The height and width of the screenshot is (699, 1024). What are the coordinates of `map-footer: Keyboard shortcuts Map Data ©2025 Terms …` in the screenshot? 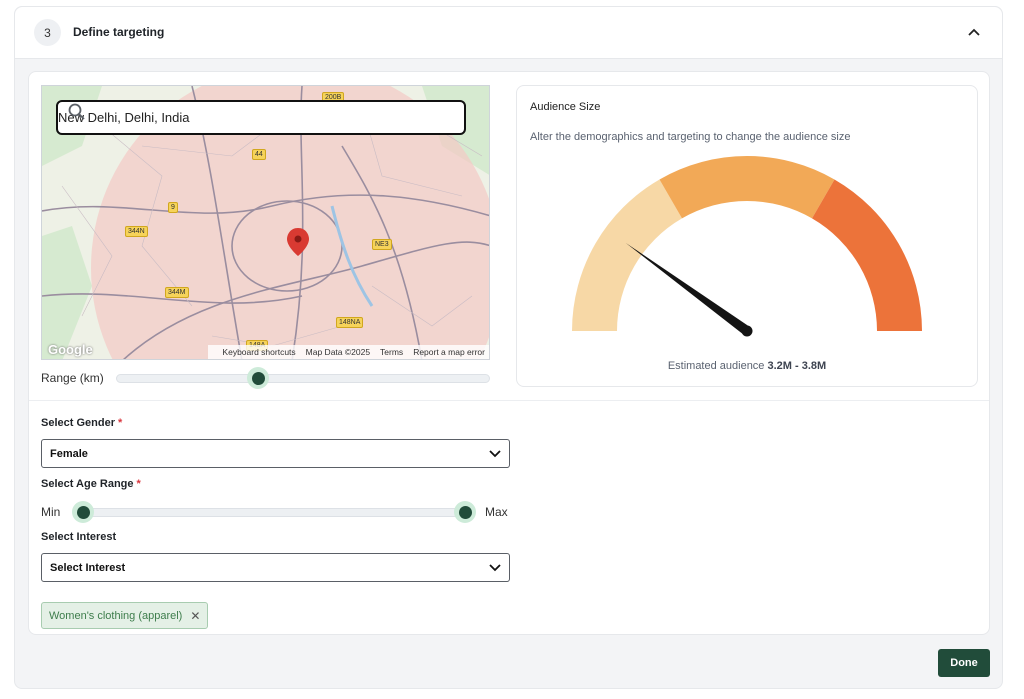 It's located at (348, 352).